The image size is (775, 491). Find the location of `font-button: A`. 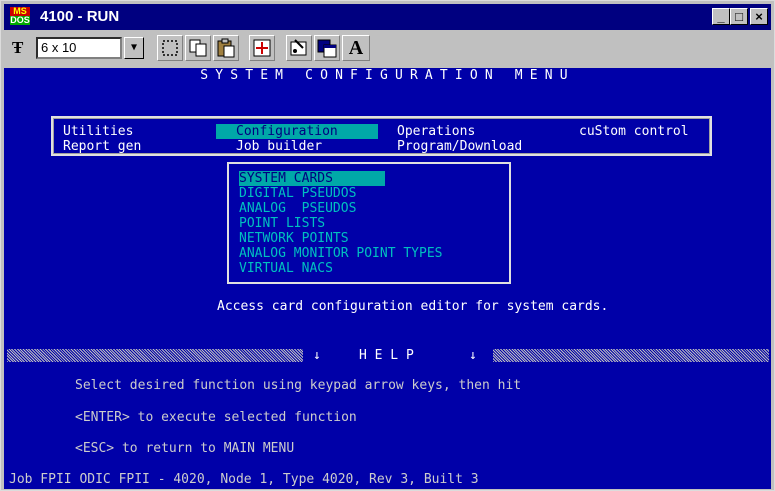

font-button: A is located at coordinates (356, 48).